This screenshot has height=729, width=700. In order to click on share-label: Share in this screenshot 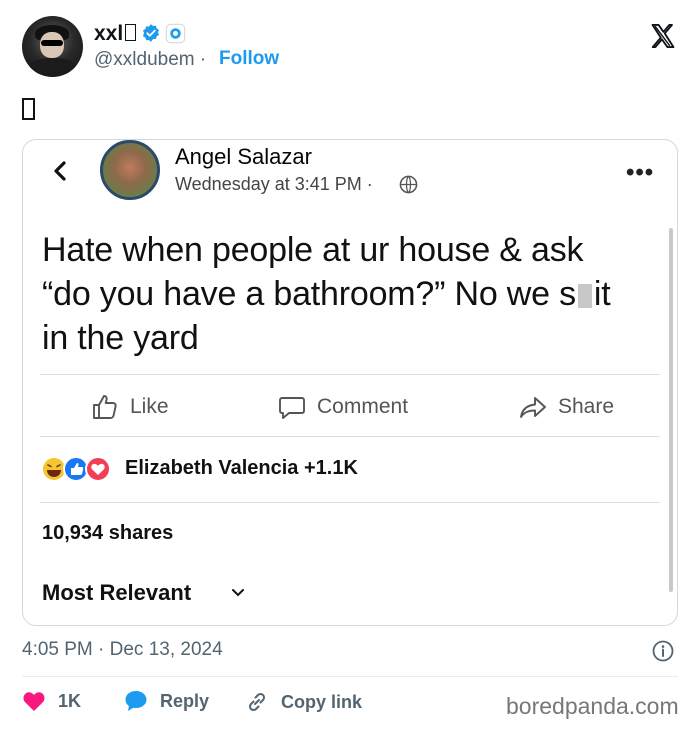, I will do `click(586, 406)`.